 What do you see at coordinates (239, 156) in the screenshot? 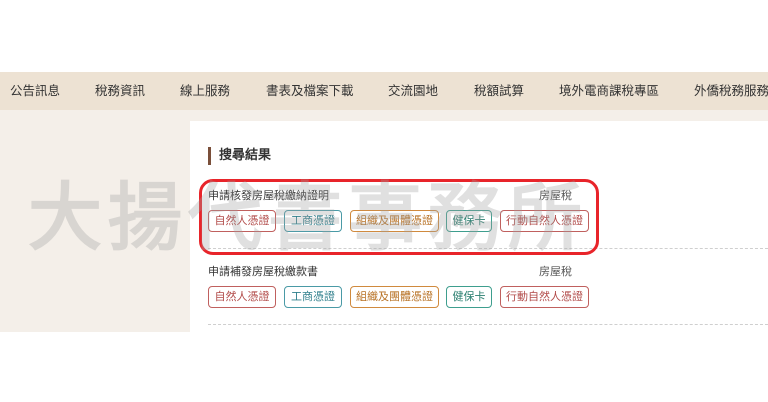
I see `section-title: 搜尋結果` at bounding box center [239, 156].